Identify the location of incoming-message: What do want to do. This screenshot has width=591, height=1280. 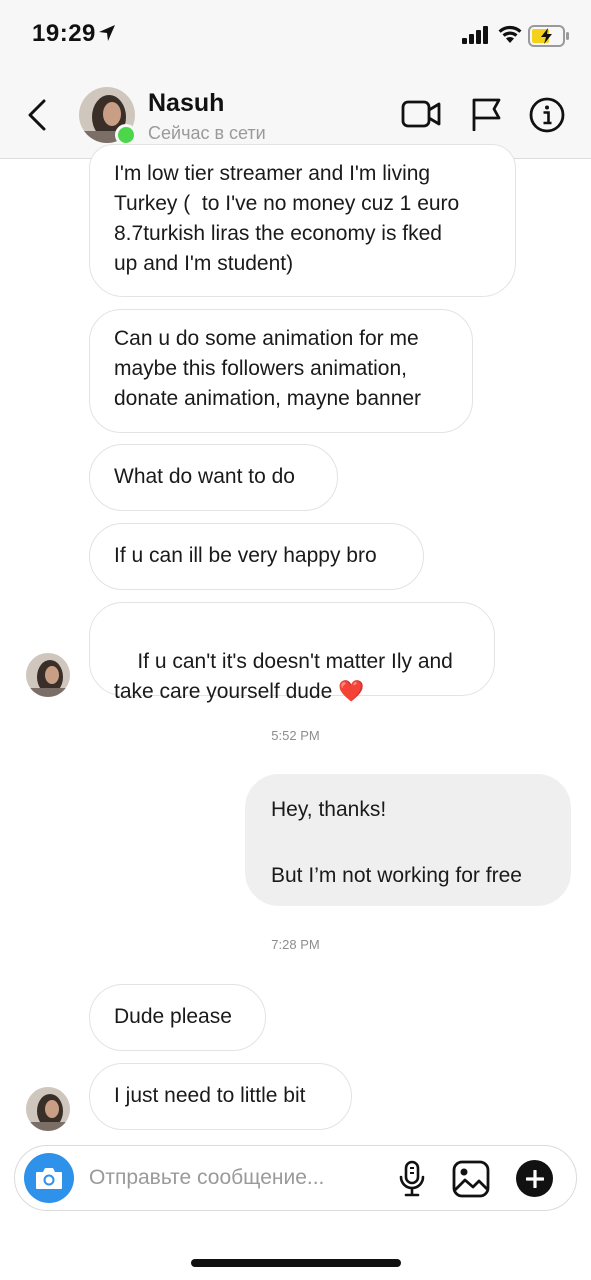
(213, 477).